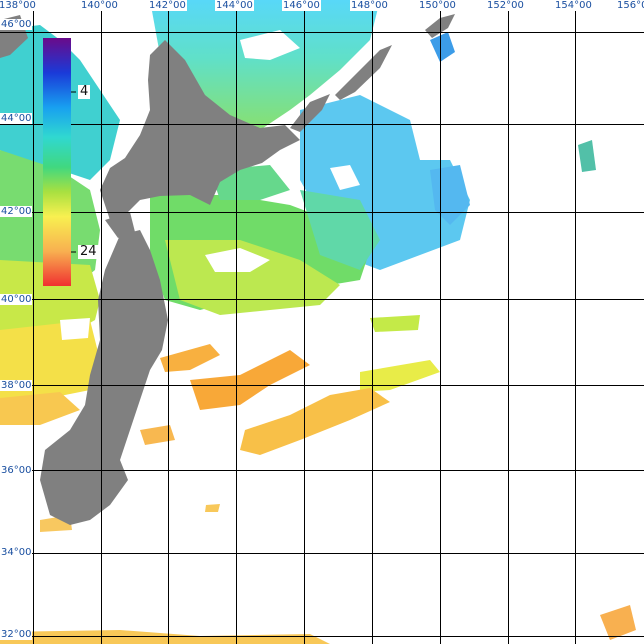  I want to click on legend-colorbar, so click(57, 162).